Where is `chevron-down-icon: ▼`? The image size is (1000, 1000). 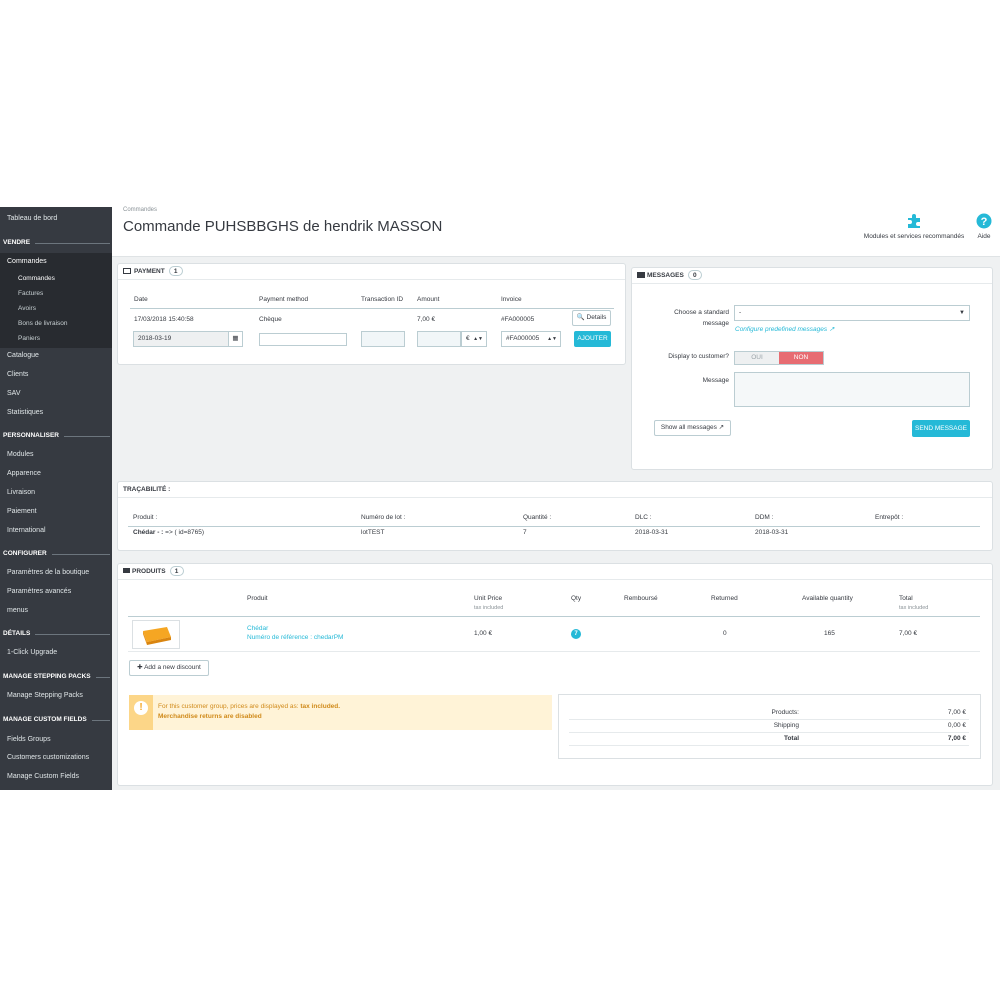
chevron-down-icon: ▼ is located at coordinates (962, 313).